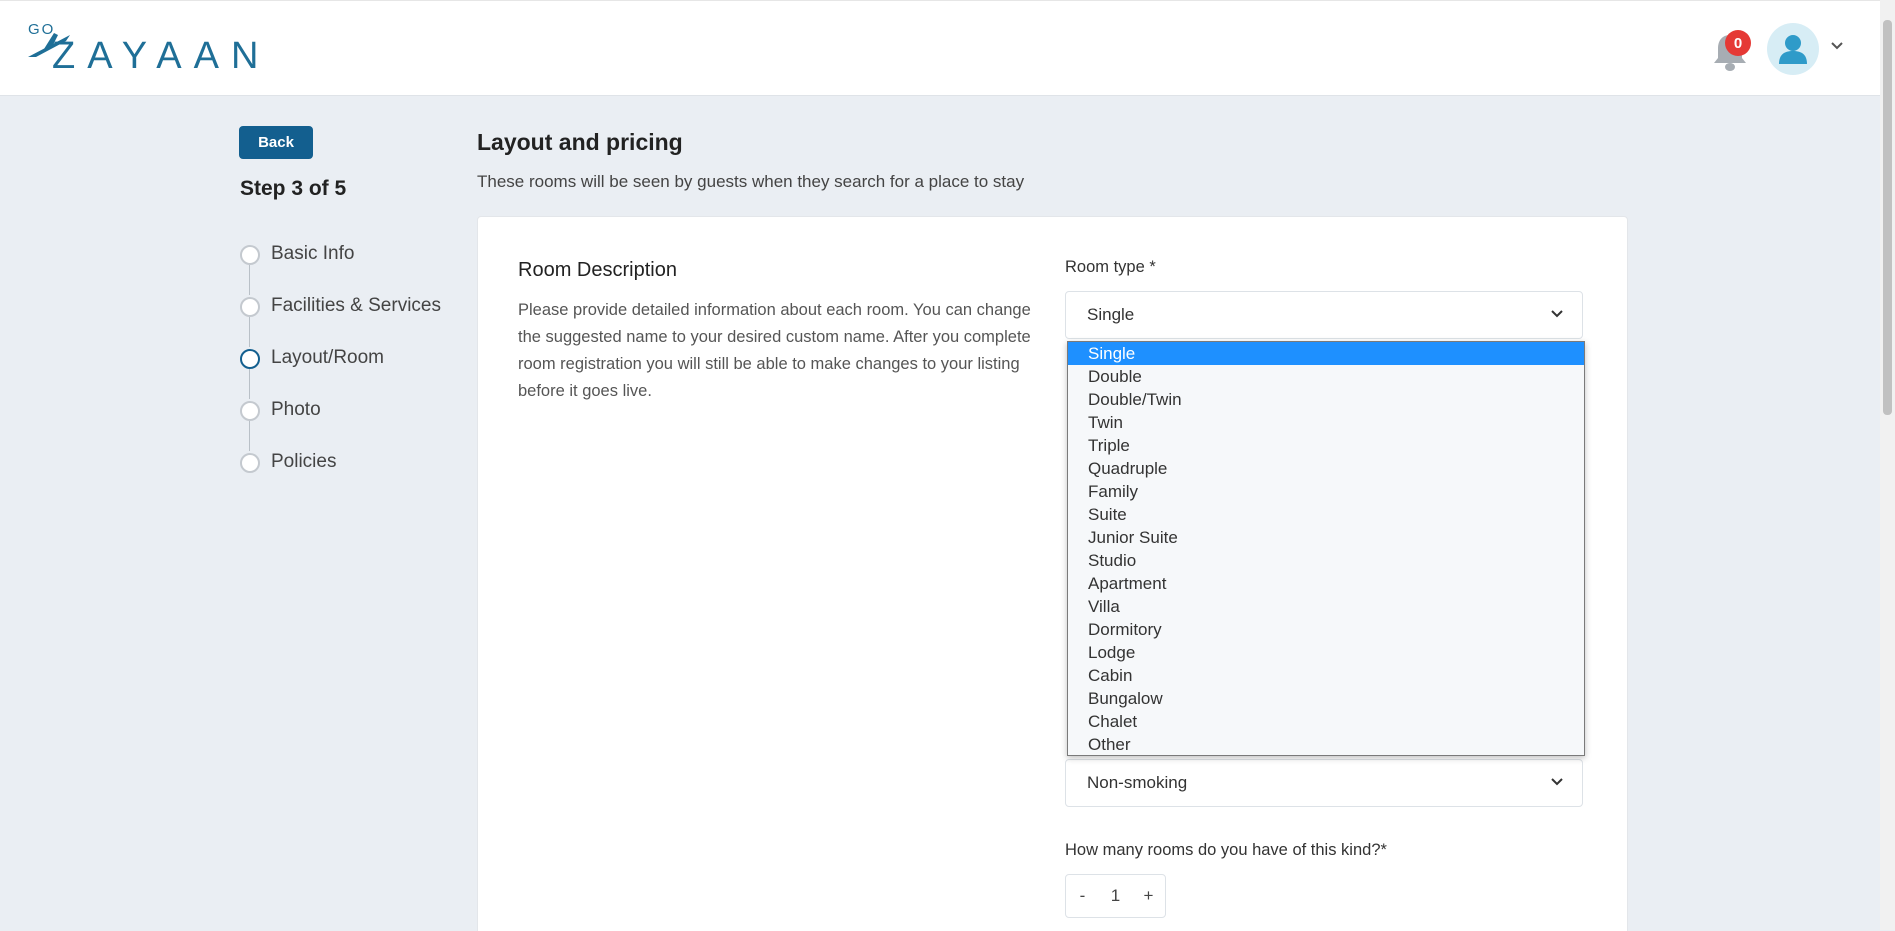  I want to click on step-label: Photo, so click(296, 409).